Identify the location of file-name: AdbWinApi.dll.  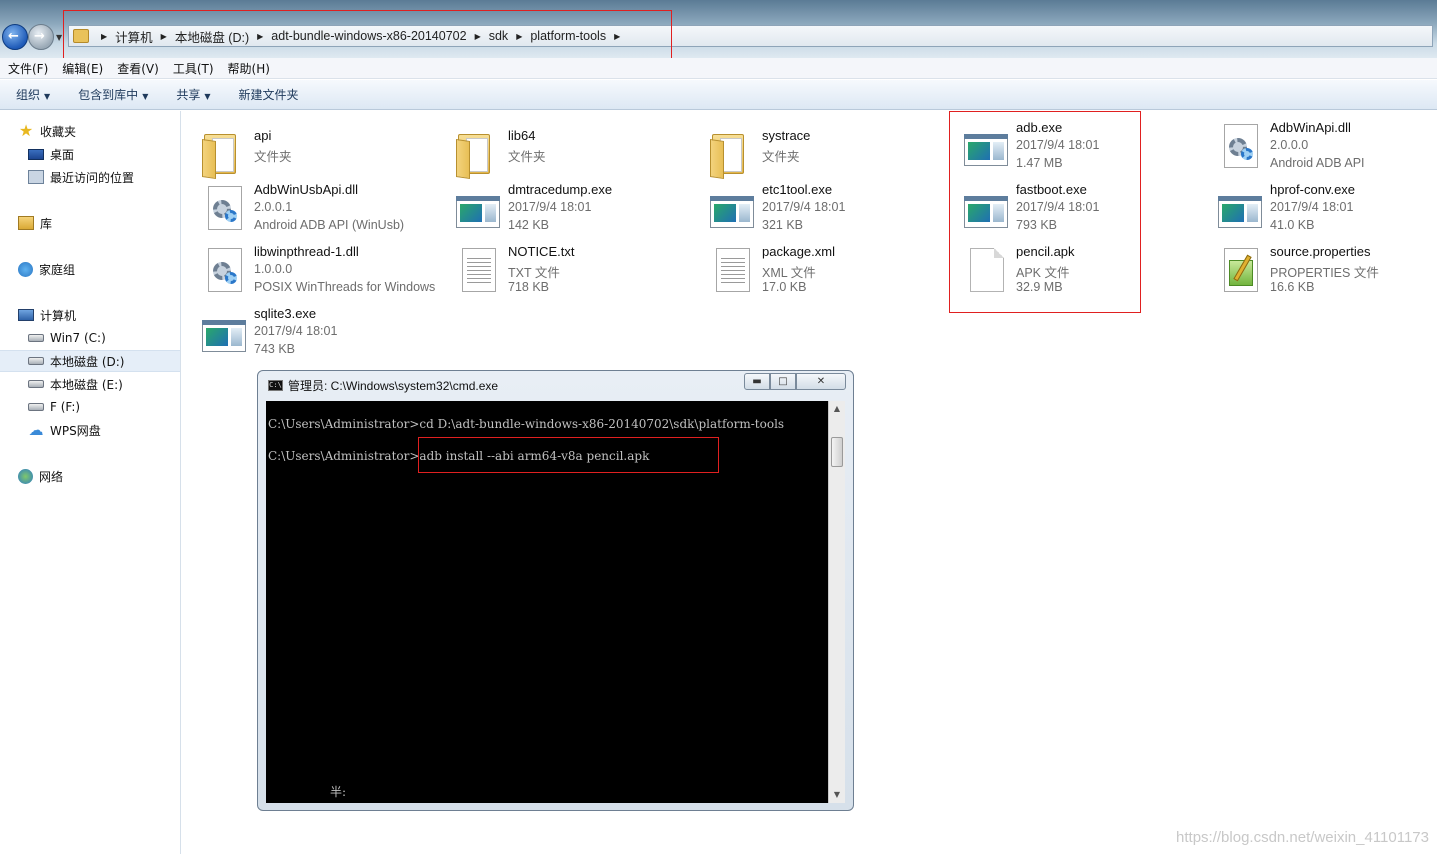
(1310, 127).